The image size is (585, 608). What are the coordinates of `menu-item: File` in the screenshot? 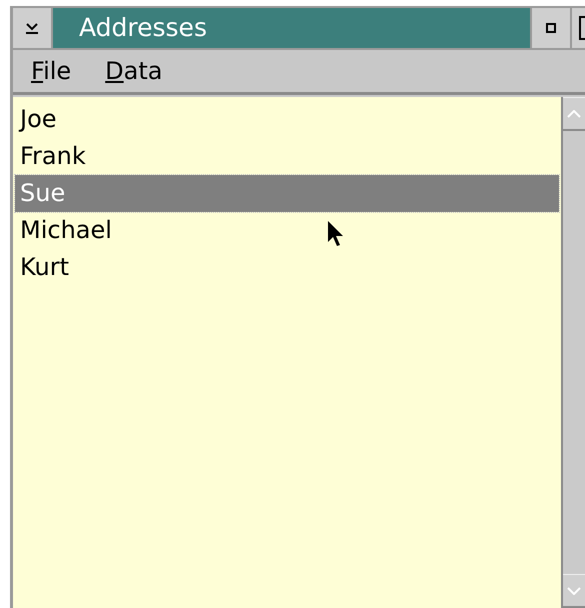 It's located at (51, 71).